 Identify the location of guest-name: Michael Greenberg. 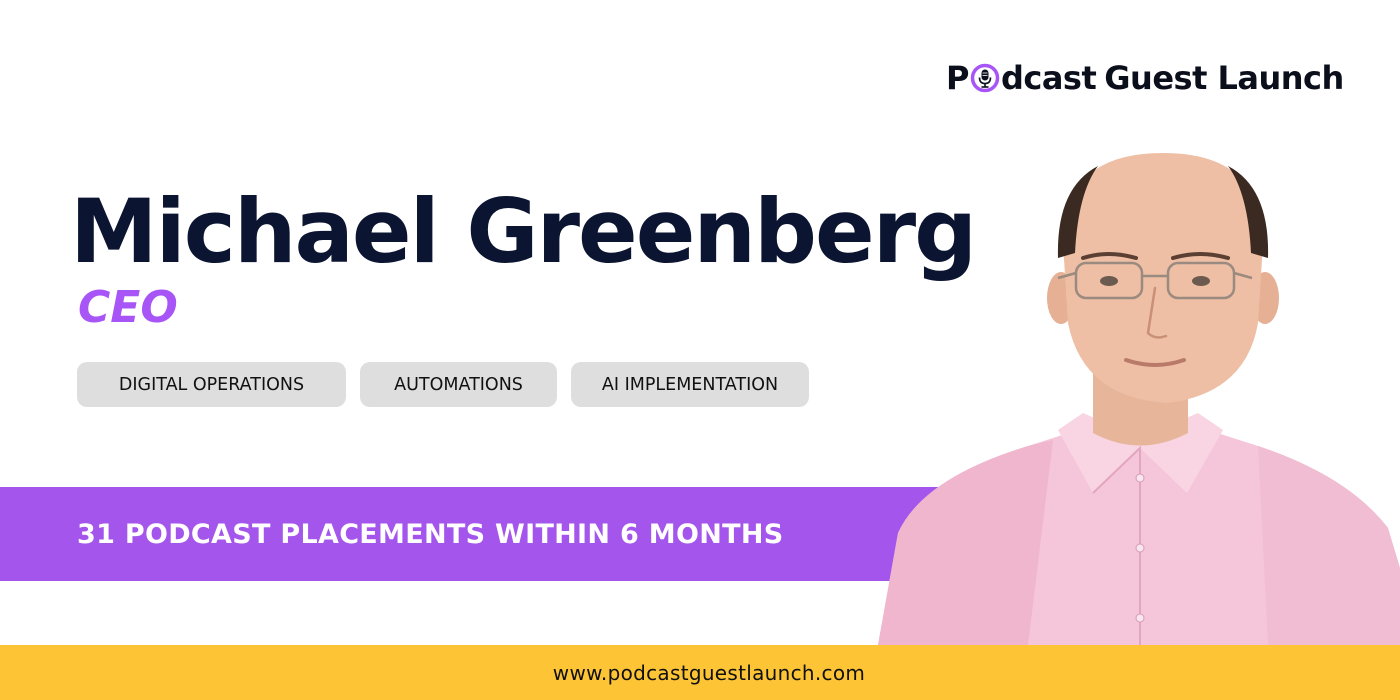
(523, 231).